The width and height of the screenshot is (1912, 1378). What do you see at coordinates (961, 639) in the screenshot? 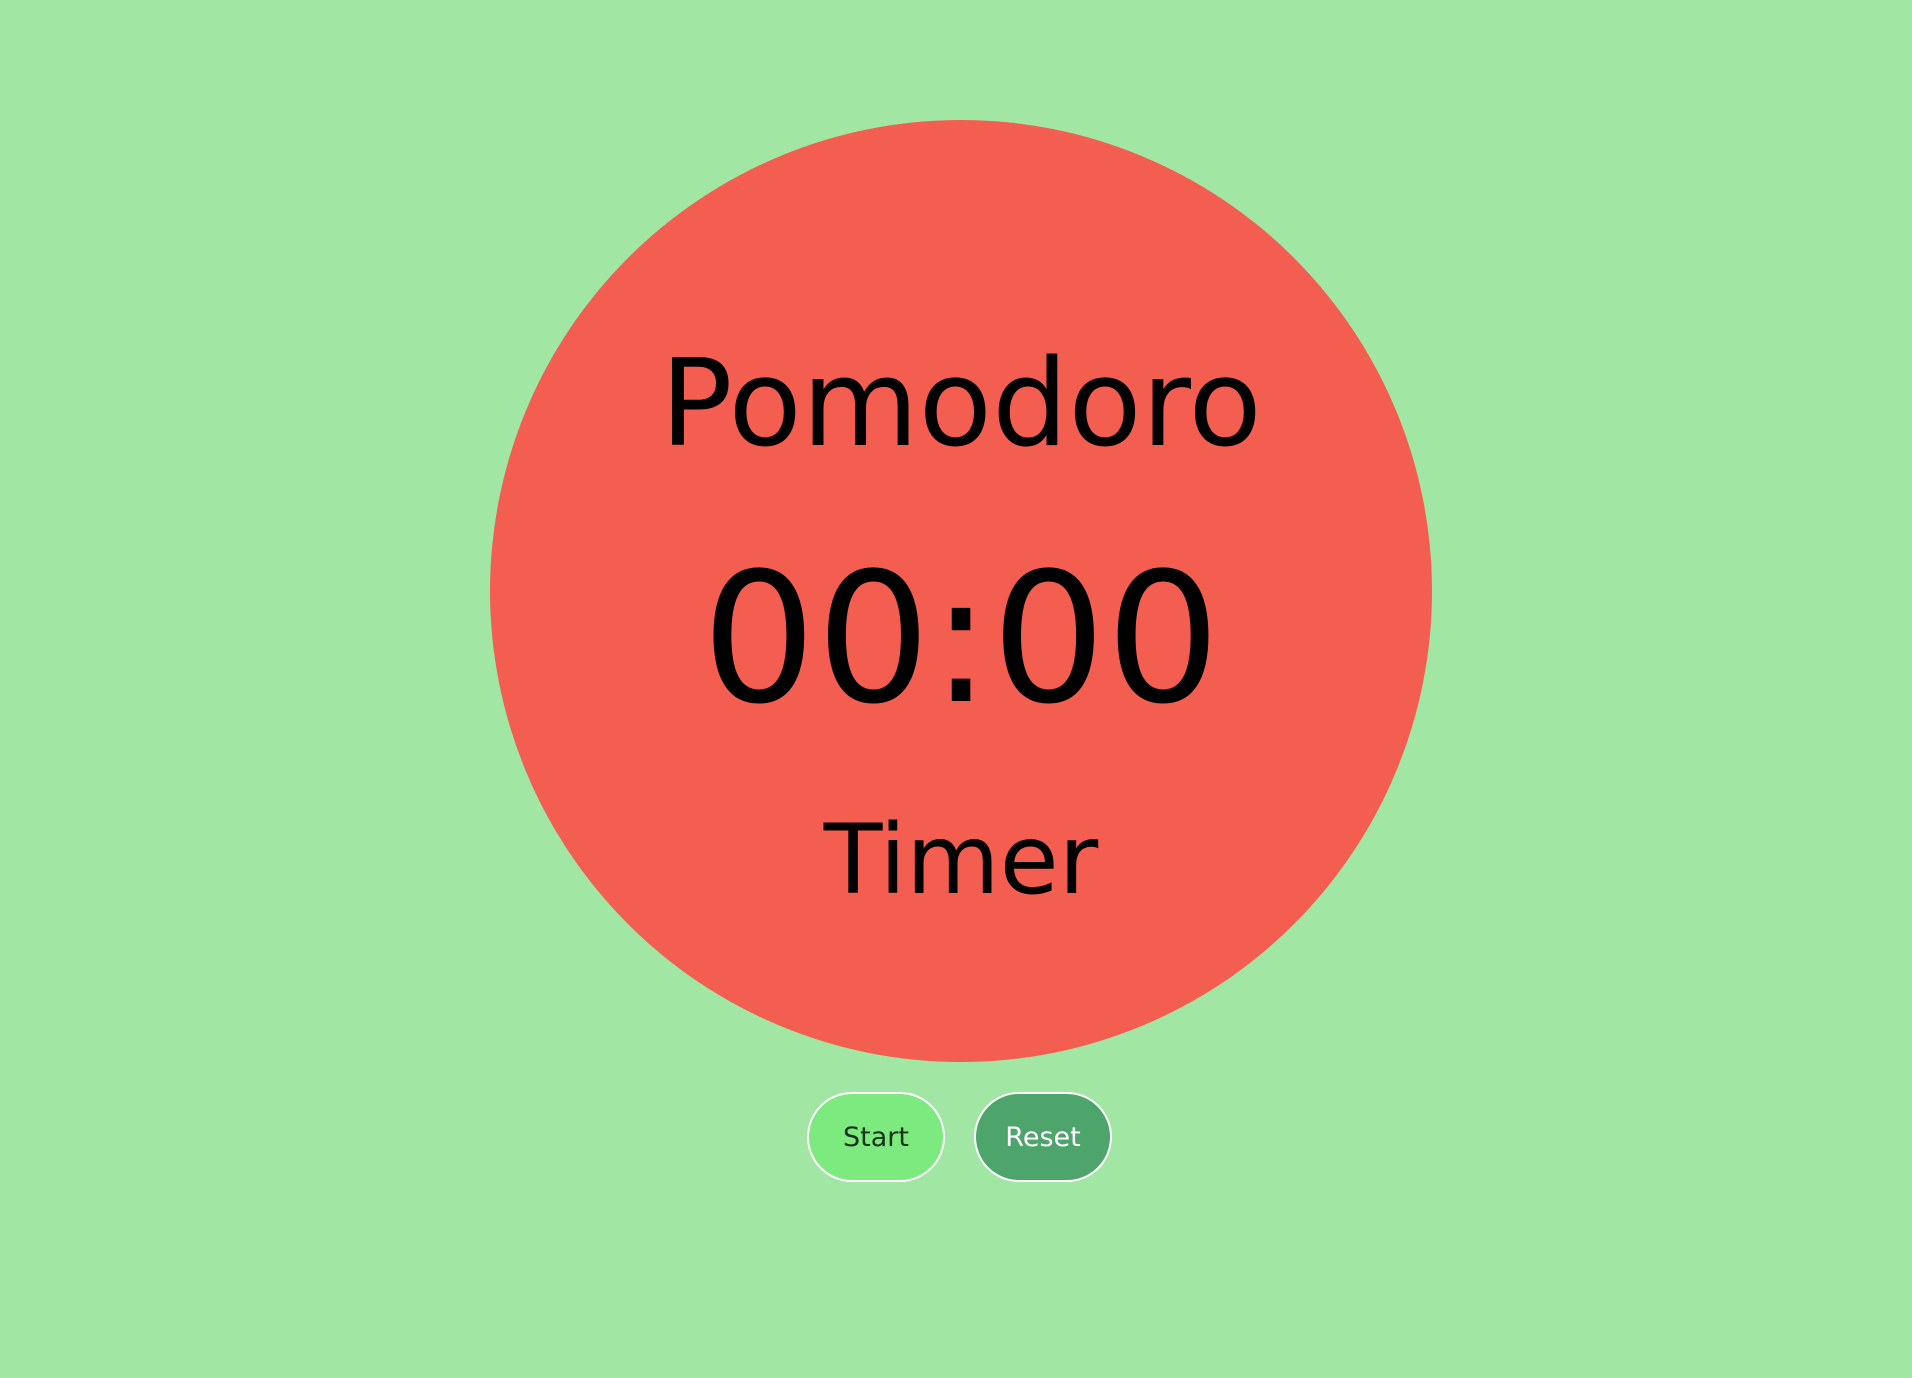
I see `timer-display: 00:00` at bounding box center [961, 639].